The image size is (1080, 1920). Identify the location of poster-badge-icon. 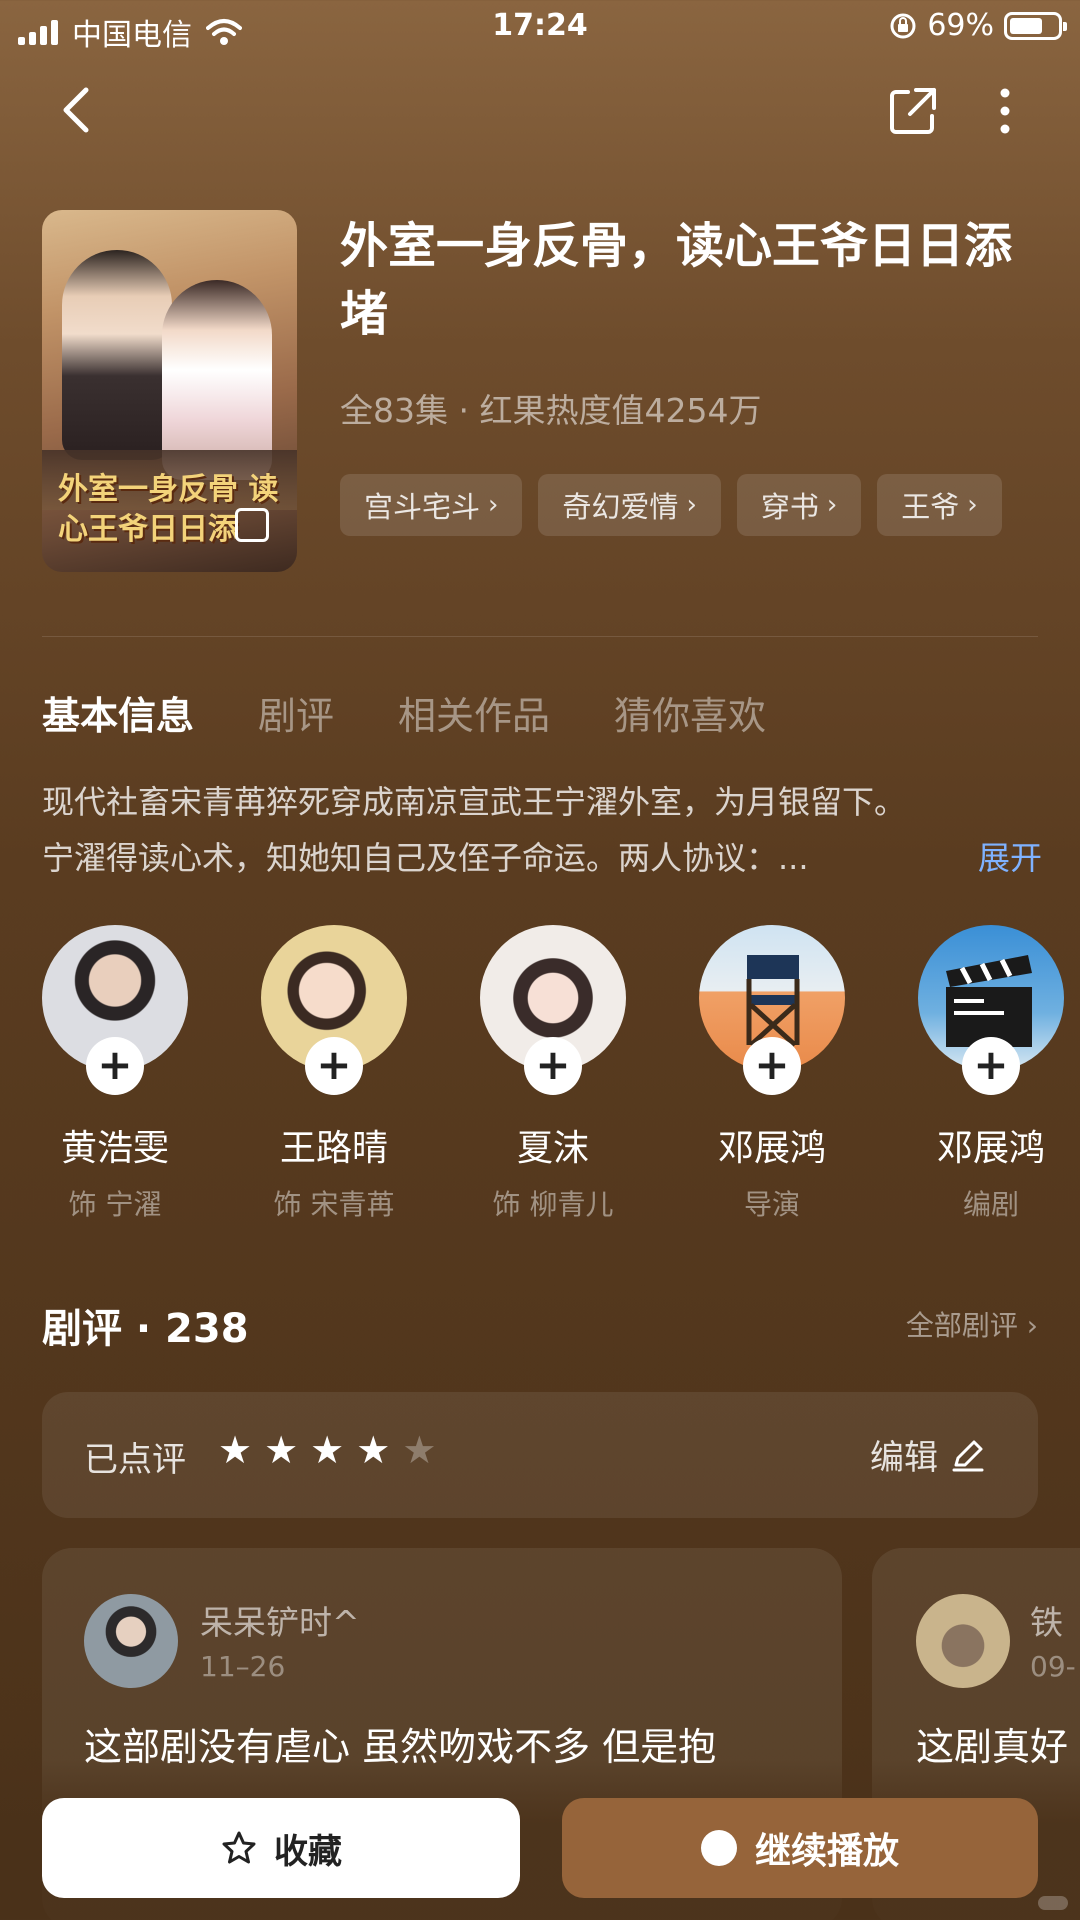
(252, 525).